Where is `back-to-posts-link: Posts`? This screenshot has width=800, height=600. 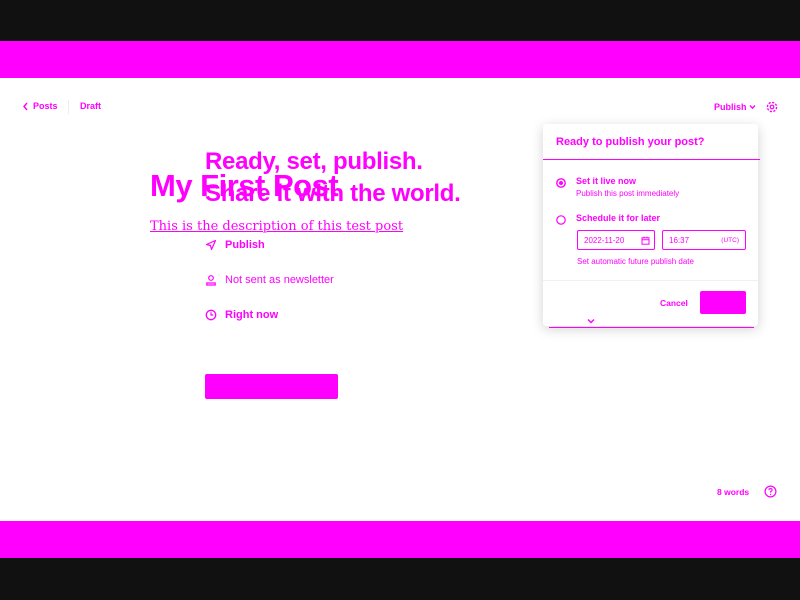
back-to-posts-link: Posts is located at coordinates (40, 106).